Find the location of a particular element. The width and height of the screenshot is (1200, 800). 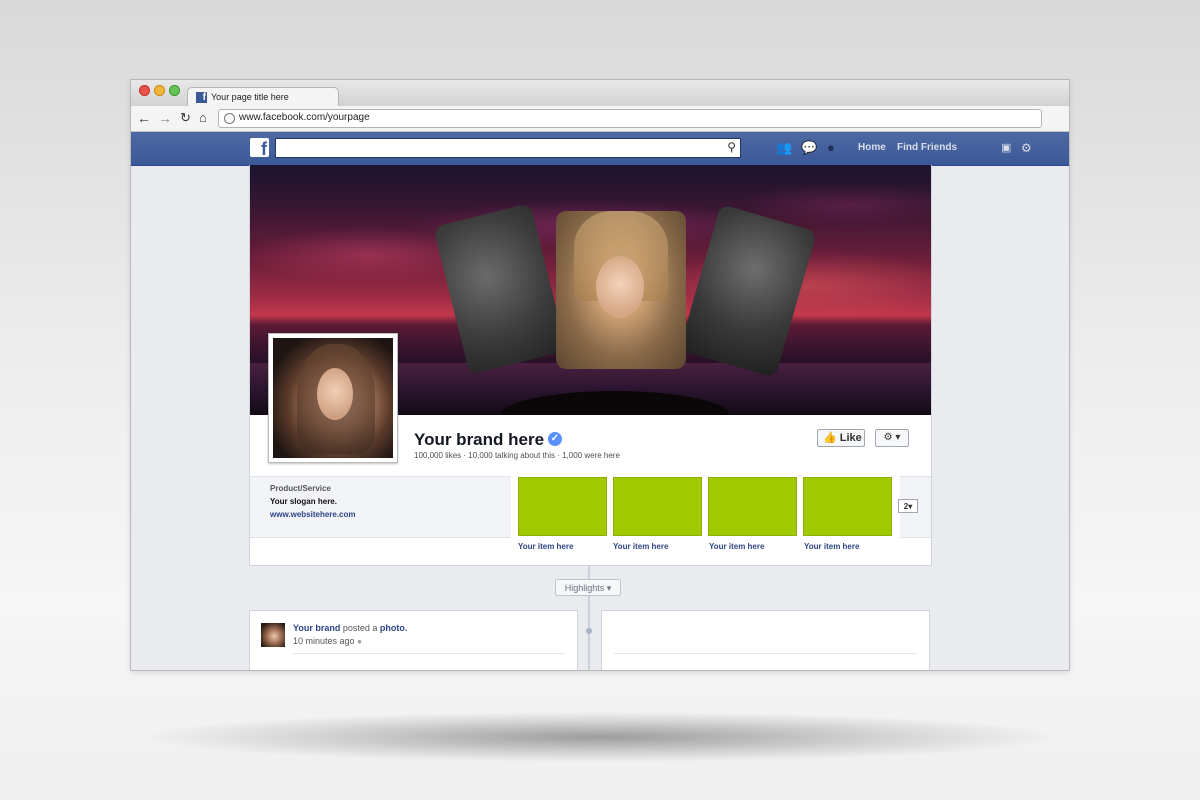

close-window-button is located at coordinates (144, 90).